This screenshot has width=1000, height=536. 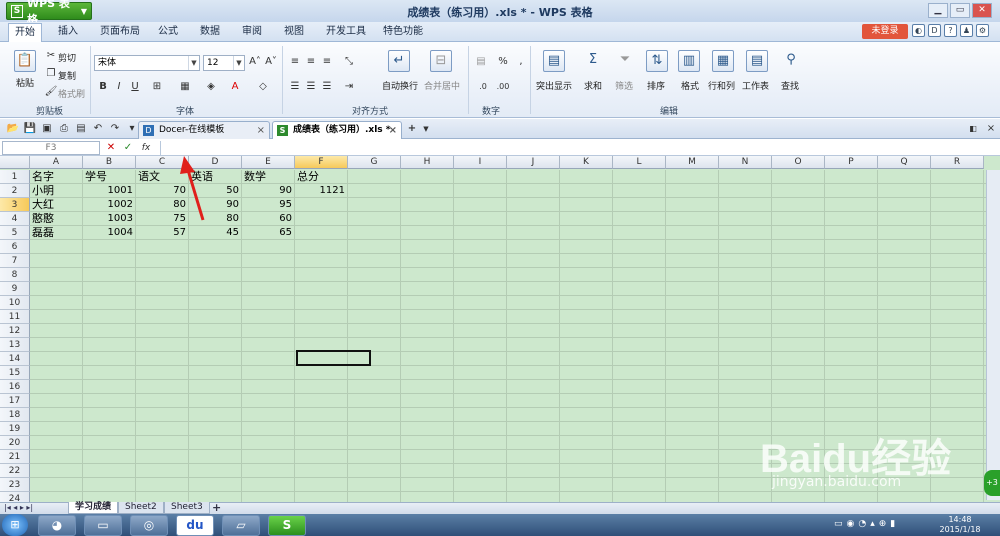 I want to click on add-sheet-icon: +, so click(x=216, y=507).